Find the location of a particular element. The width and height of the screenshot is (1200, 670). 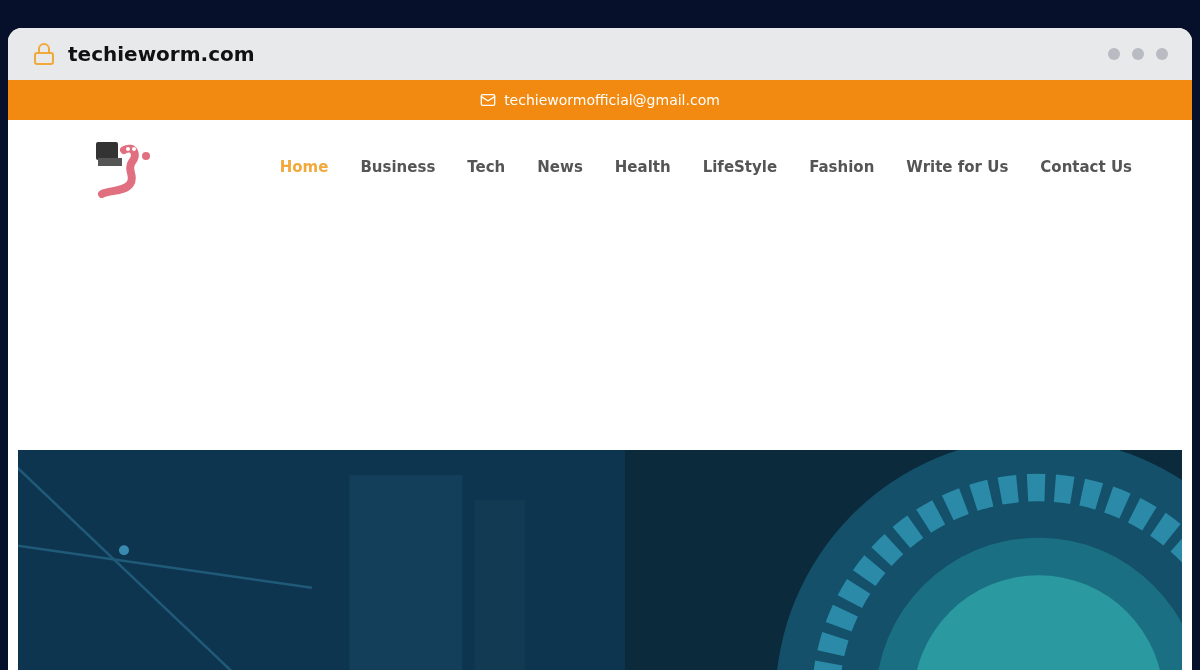

nav-link: Contact Us is located at coordinates (1086, 167).